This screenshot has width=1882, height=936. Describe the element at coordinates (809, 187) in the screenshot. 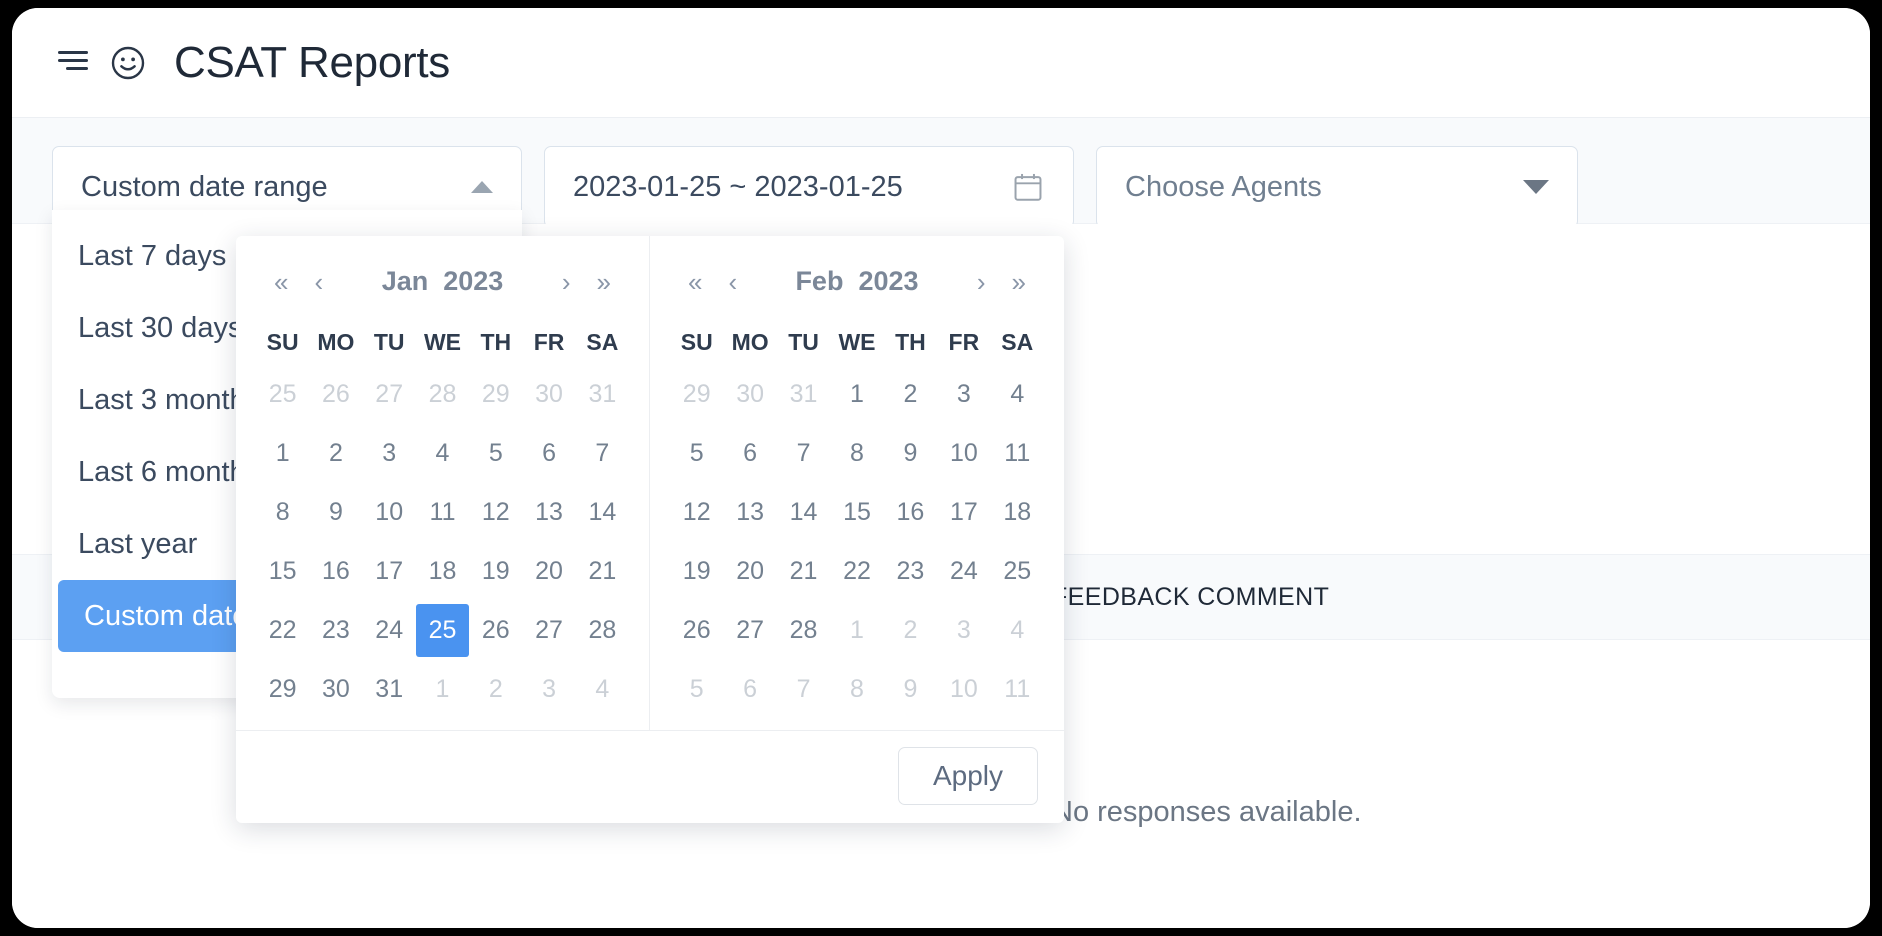

I see `date-range-input: 2023-01-25 ~ 2023-01-25` at that location.